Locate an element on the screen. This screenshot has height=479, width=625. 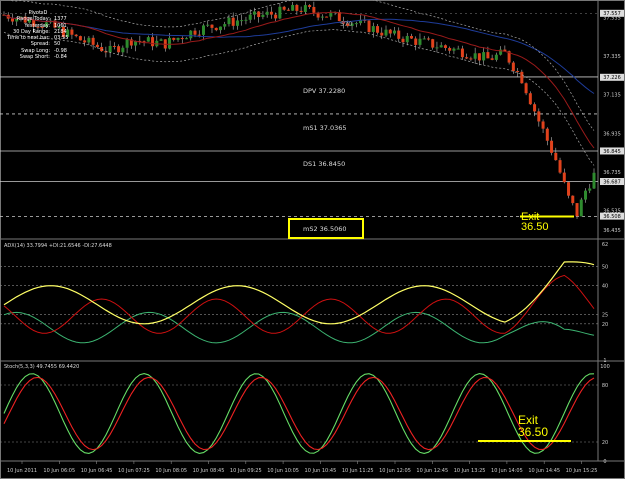
price-tag-label: 36.845 is located at coordinates (612, 152).